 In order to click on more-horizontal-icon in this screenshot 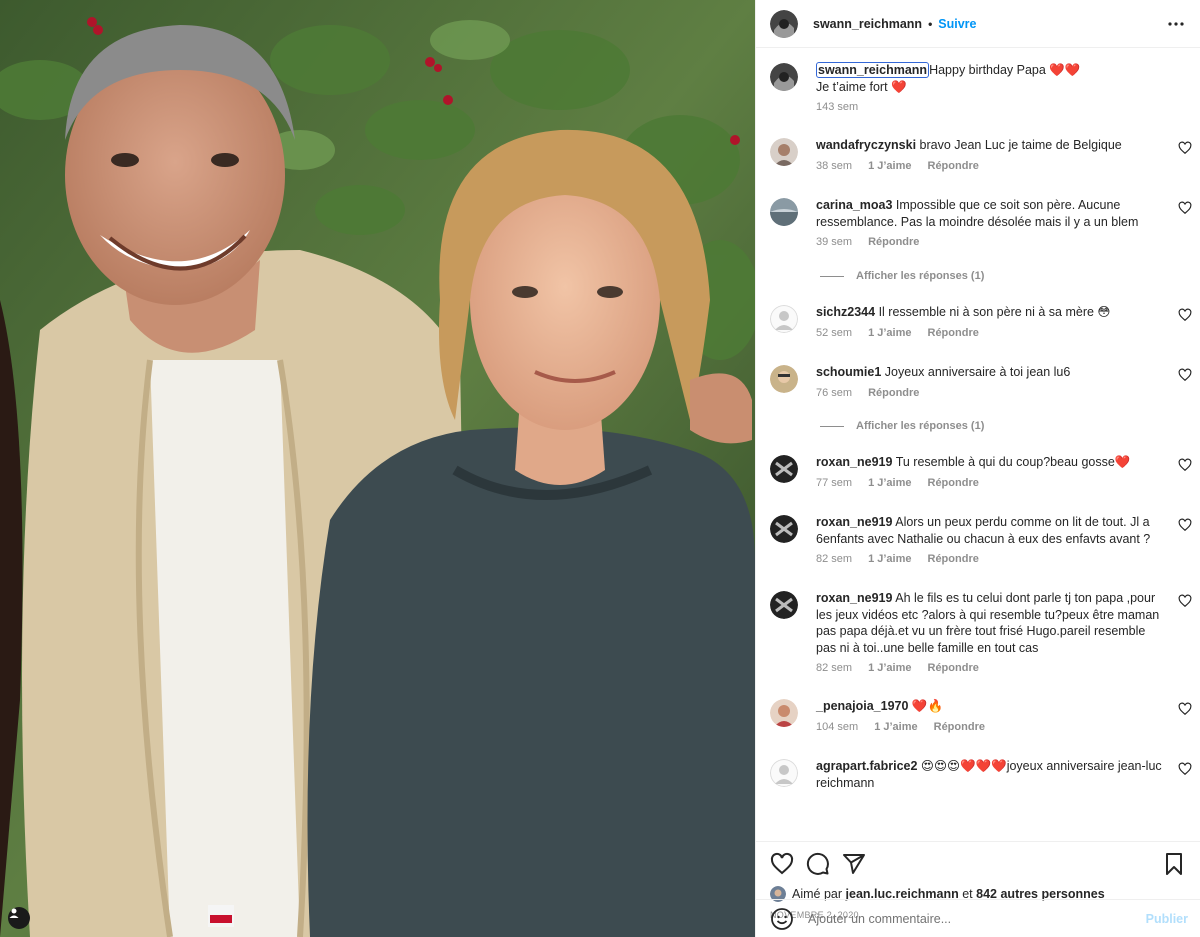, I will do `click(1176, 23)`.